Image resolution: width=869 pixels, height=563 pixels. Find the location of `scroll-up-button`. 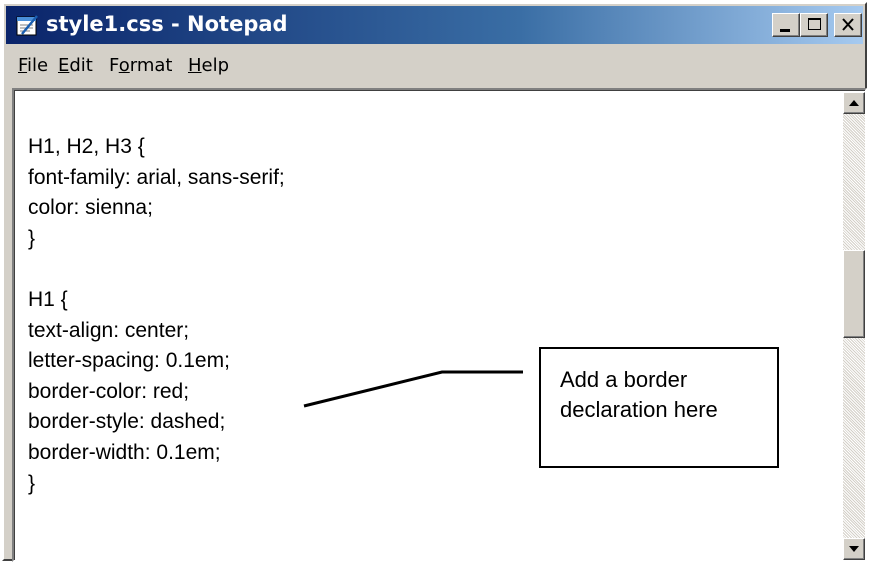

scroll-up-button is located at coordinates (854, 103).